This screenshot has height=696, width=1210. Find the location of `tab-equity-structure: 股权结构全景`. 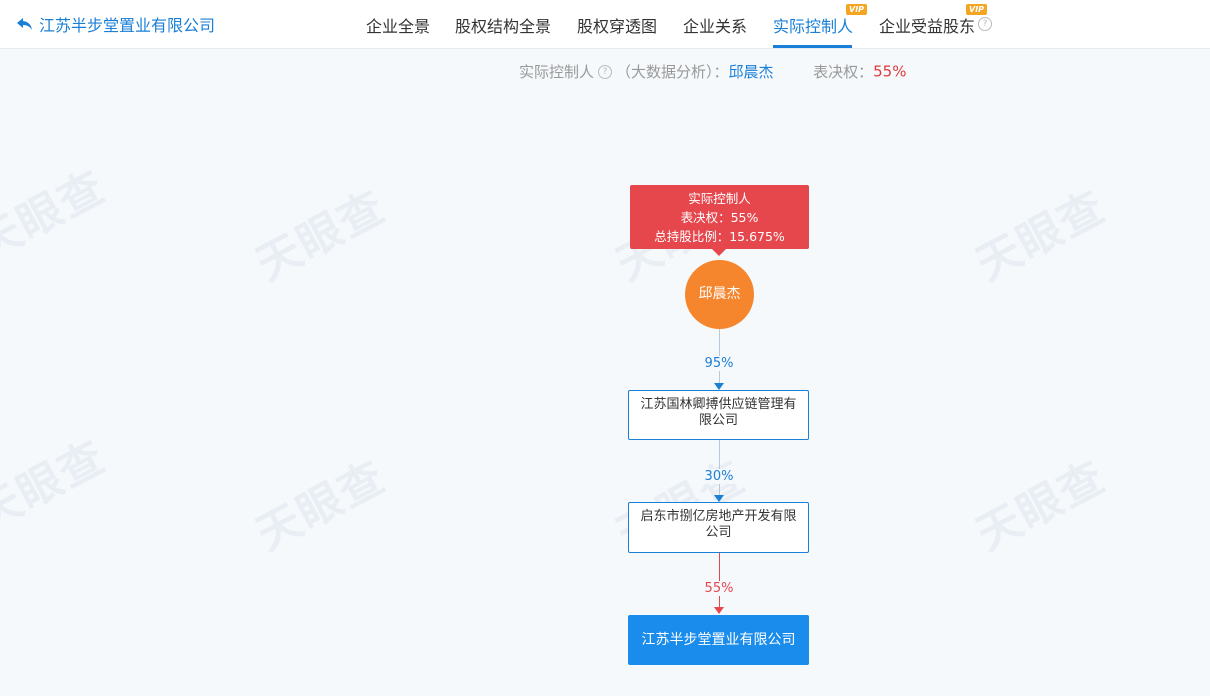

tab-equity-structure: 股权结构全景 is located at coordinates (503, 25).